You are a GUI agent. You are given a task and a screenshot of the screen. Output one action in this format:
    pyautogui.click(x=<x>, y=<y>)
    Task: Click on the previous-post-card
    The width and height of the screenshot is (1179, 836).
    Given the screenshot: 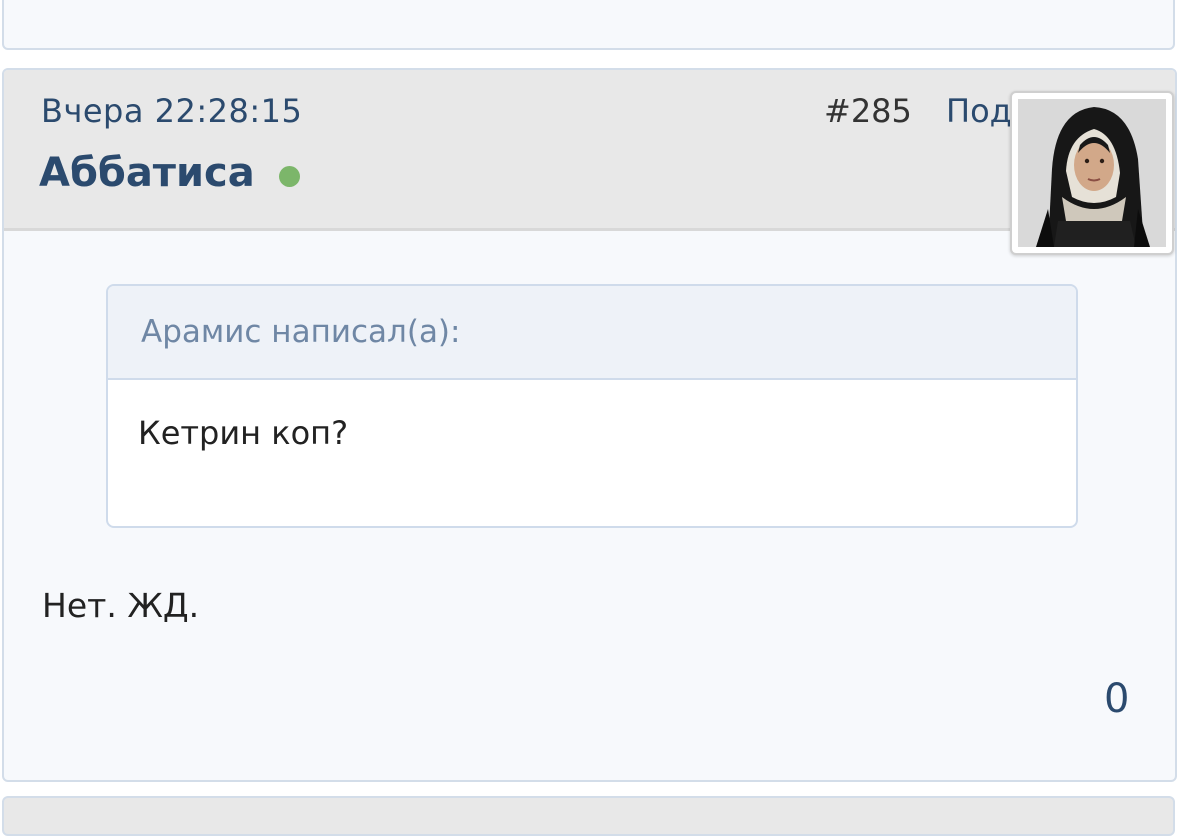 What is the action you would take?
    pyautogui.click(x=588, y=25)
    